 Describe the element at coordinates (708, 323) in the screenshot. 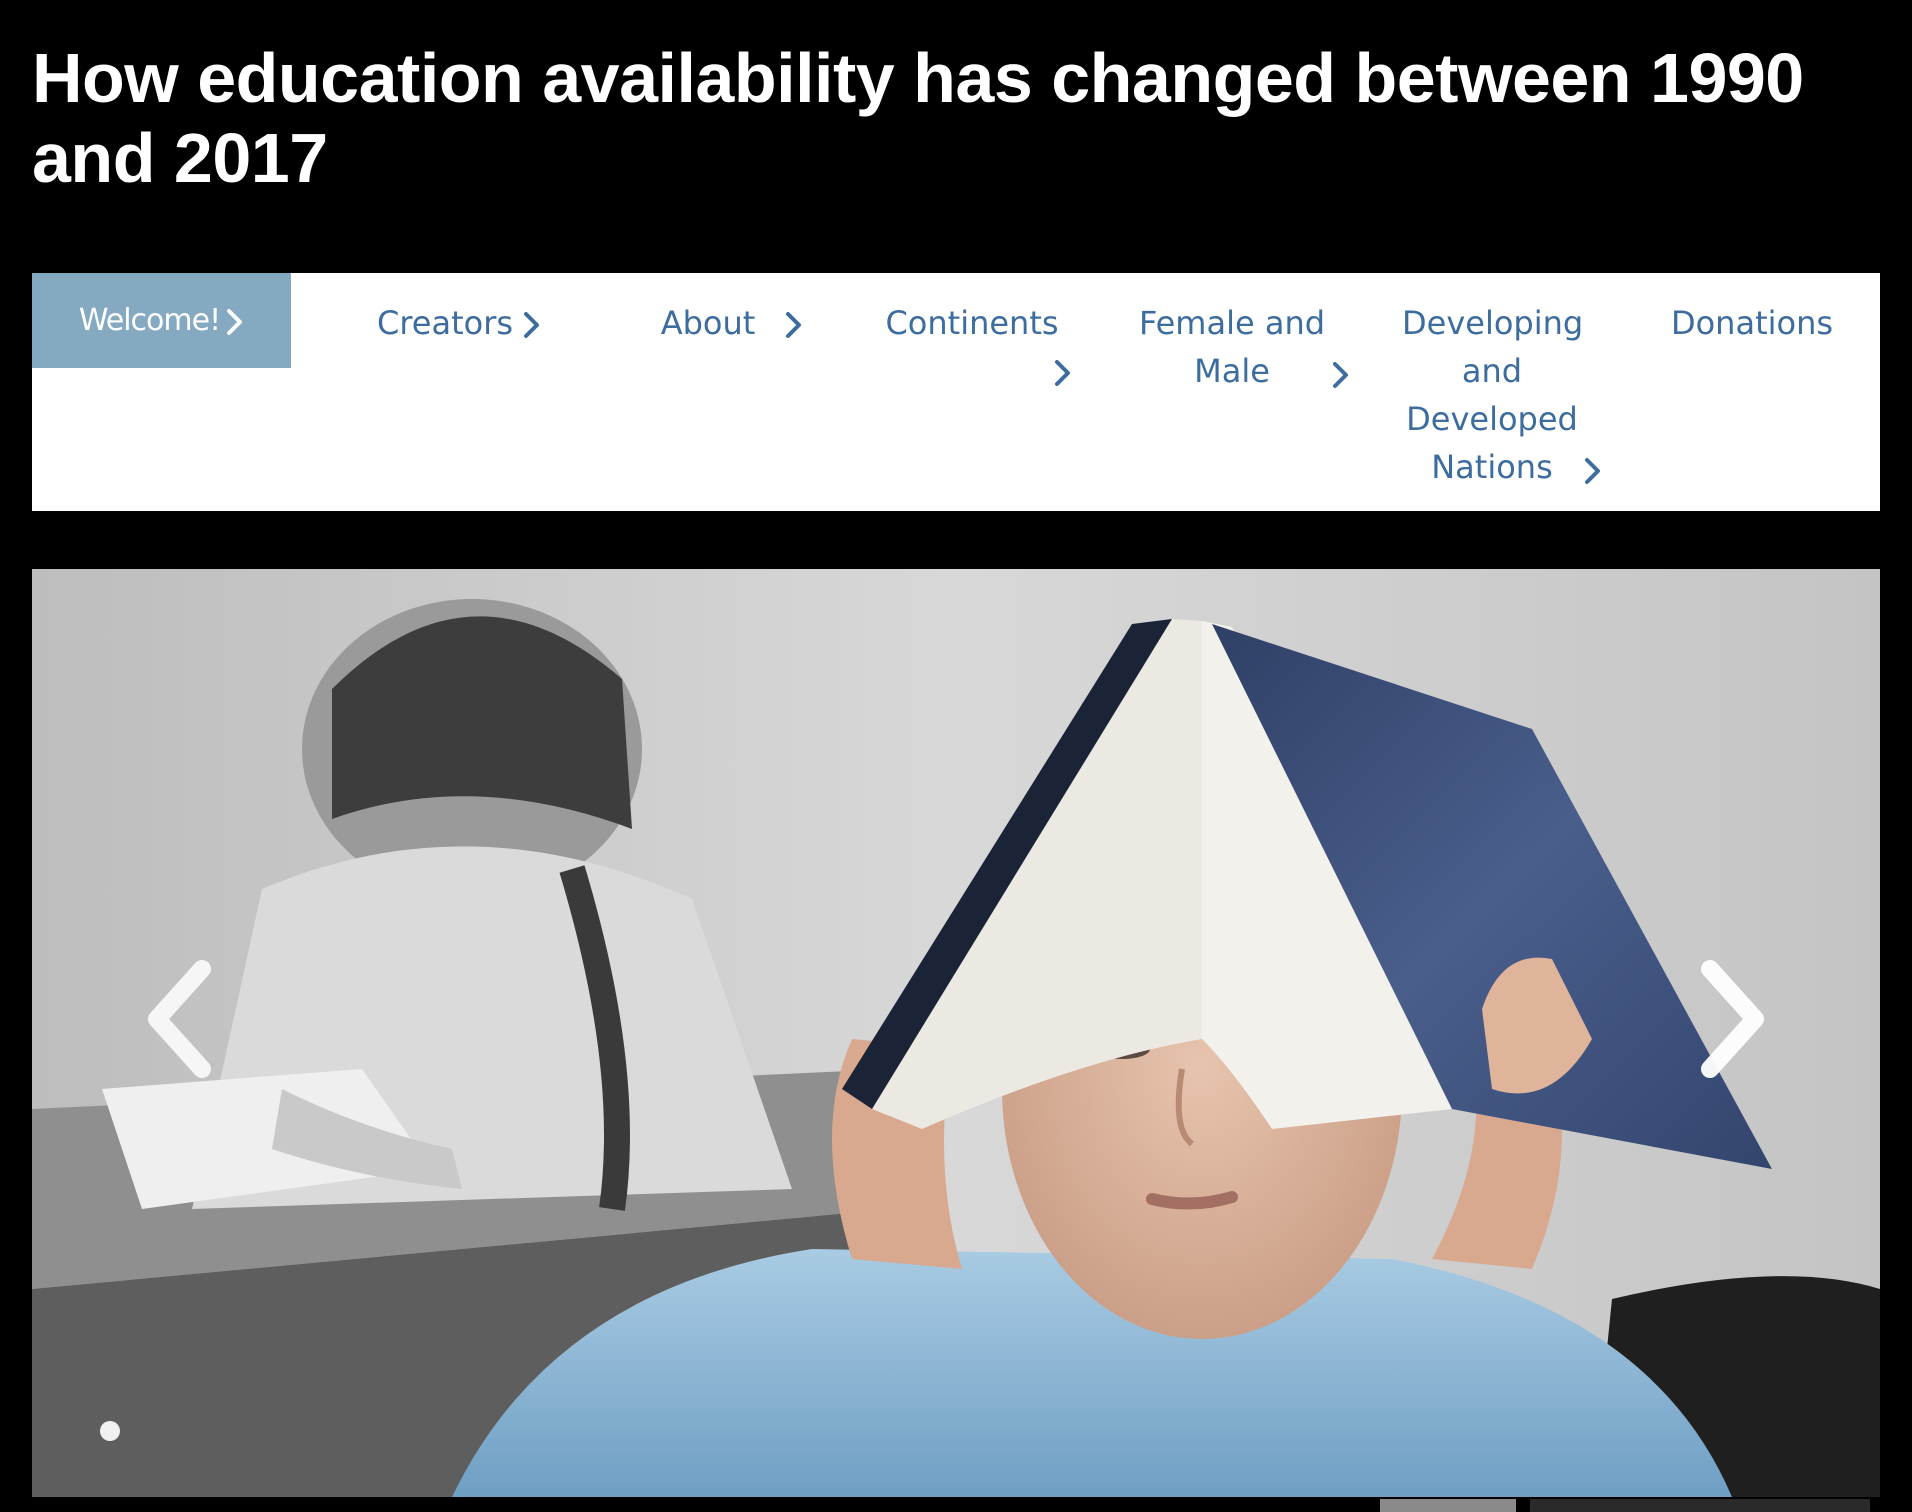

I see `nav-item-about-label: About` at that location.